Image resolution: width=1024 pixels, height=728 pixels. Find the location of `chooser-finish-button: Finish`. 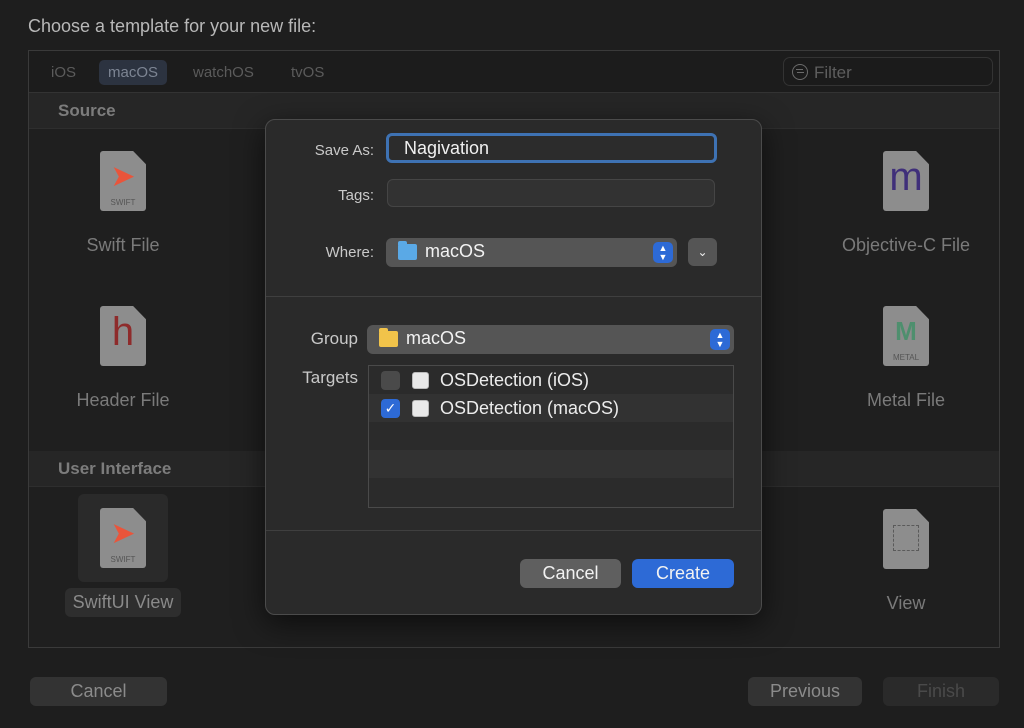

chooser-finish-button: Finish is located at coordinates (941, 691).